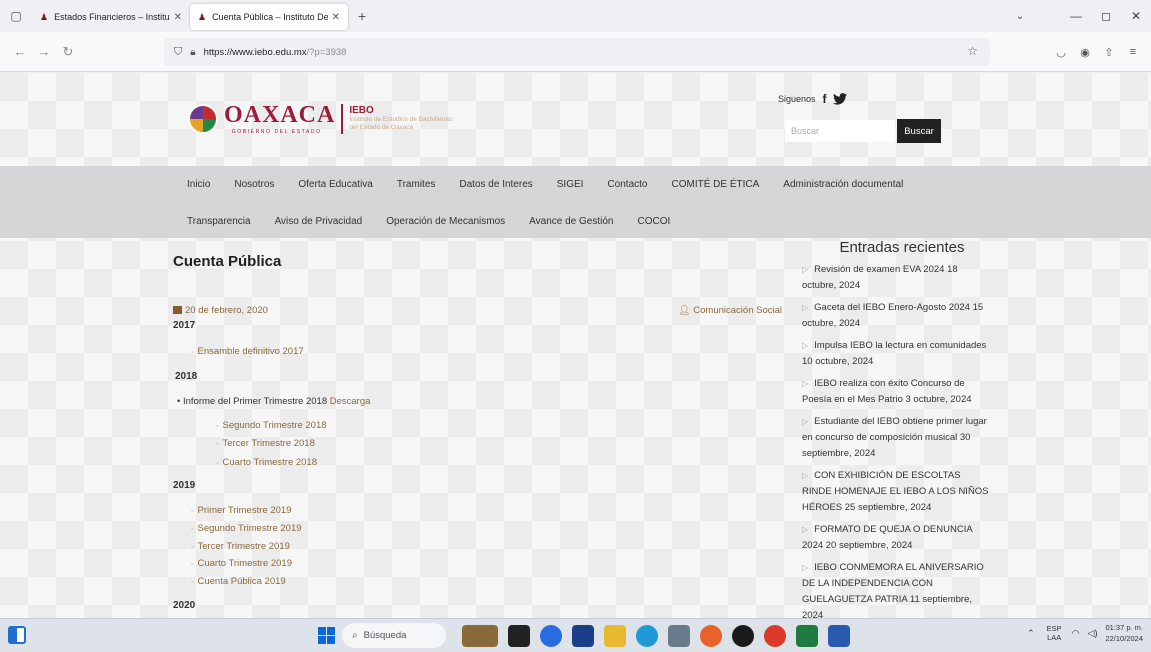  Describe the element at coordinates (16, 16) in the screenshot. I see `tab-overview-icon: ▢` at that location.